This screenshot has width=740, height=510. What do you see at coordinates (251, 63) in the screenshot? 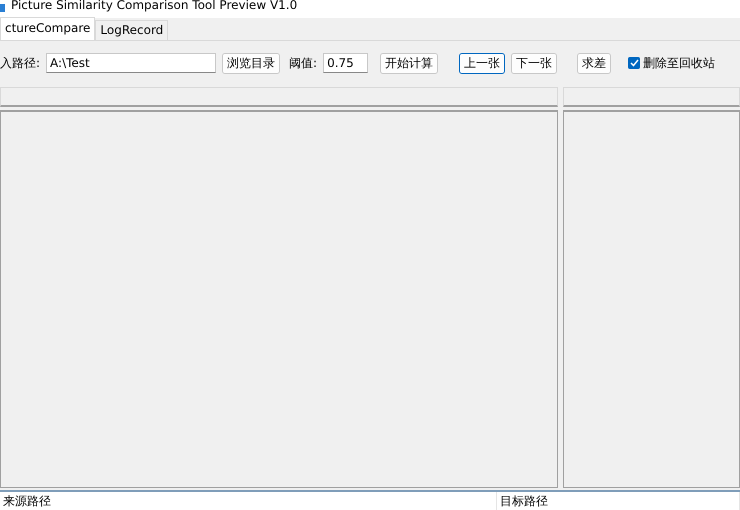
I see `browse-button: 浏览目录` at bounding box center [251, 63].